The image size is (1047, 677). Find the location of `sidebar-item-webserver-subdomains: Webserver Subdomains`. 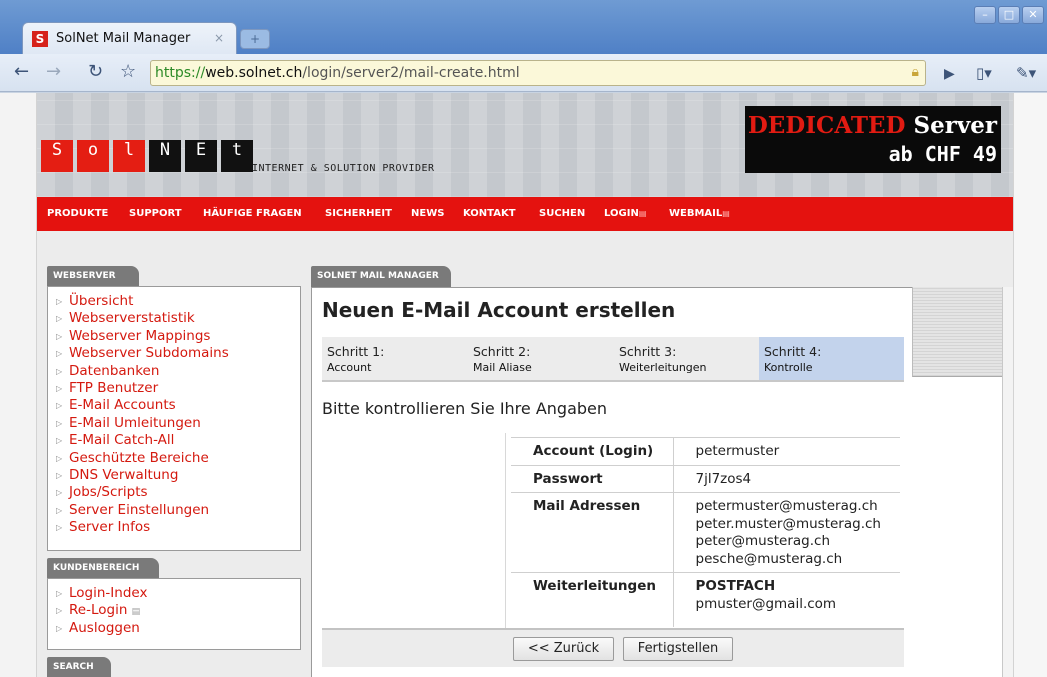

sidebar-item-webserver-subdomains: Webserver Subdomains is located at coordinates (178, 354).